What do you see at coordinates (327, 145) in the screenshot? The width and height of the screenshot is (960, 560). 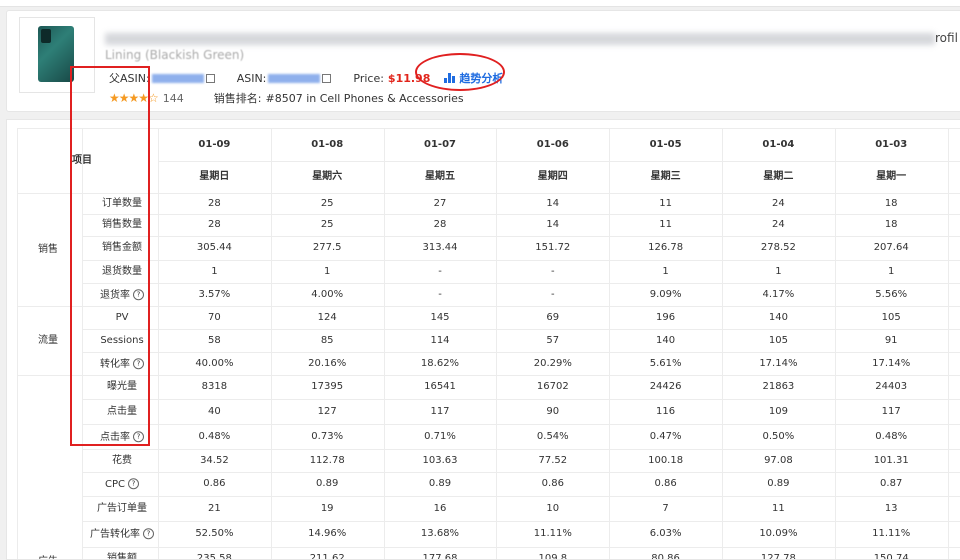 I see `date-header: 01-08` at bounding box center [327, 145].